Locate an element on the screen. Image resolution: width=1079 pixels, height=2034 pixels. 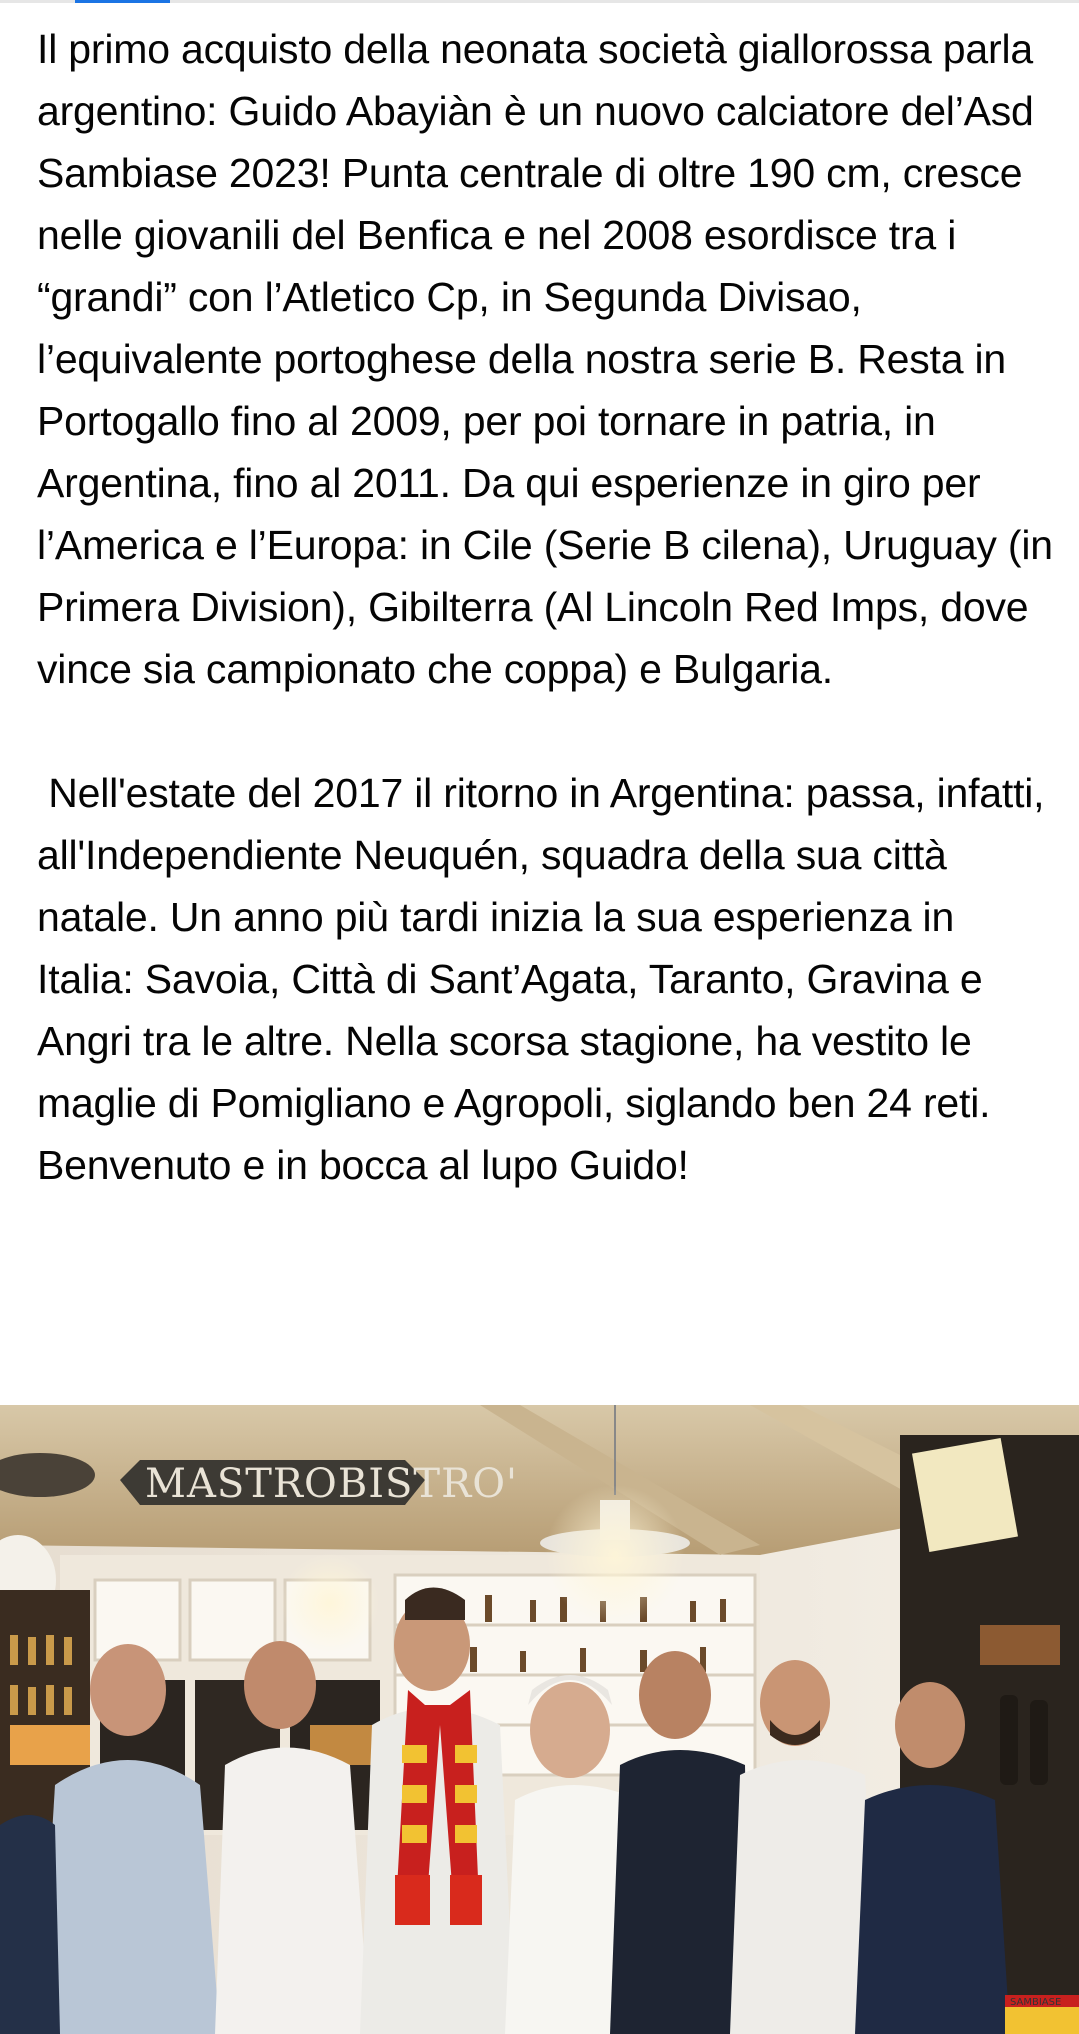
badge-label: SAMBIASE is located at coordinates (1035, 2002).